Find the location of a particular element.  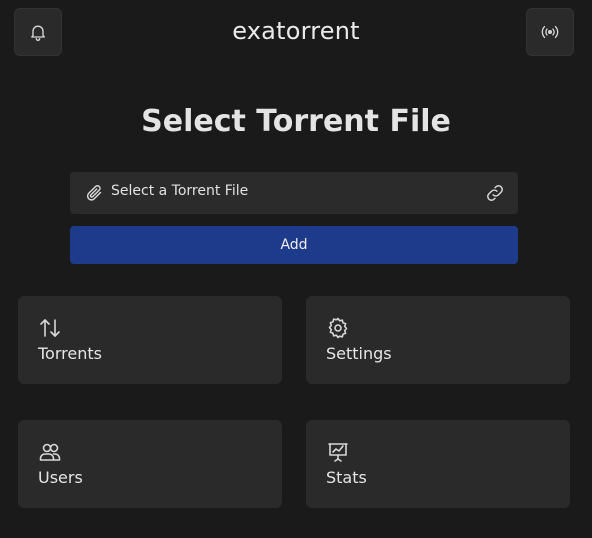

connection-status-button is located at coordinates (550, 32).